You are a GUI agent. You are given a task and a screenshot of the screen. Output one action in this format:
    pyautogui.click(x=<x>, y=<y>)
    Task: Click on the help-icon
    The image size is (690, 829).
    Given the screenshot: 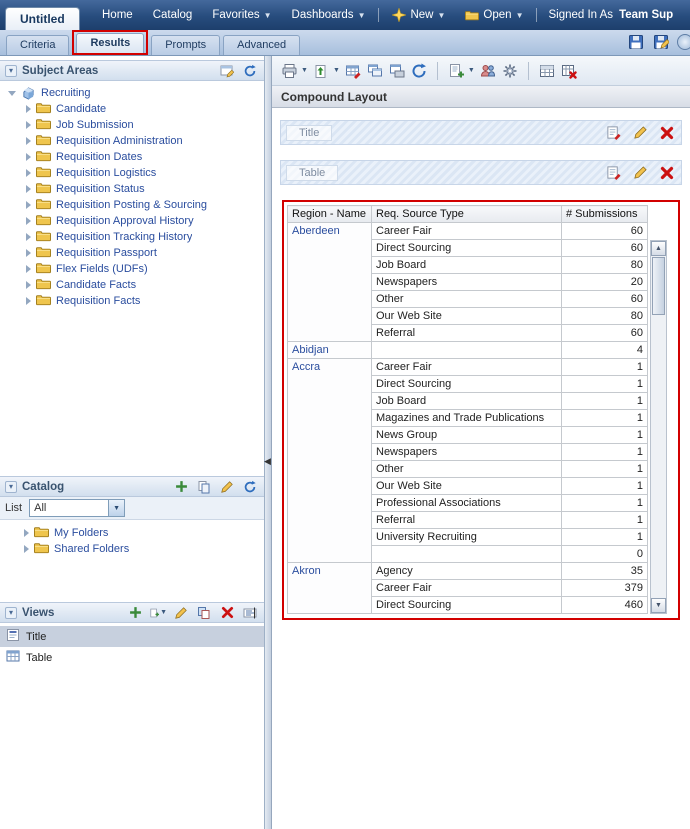 What is the action you would take?
    pyautogui.click(x=683, y=42)
    